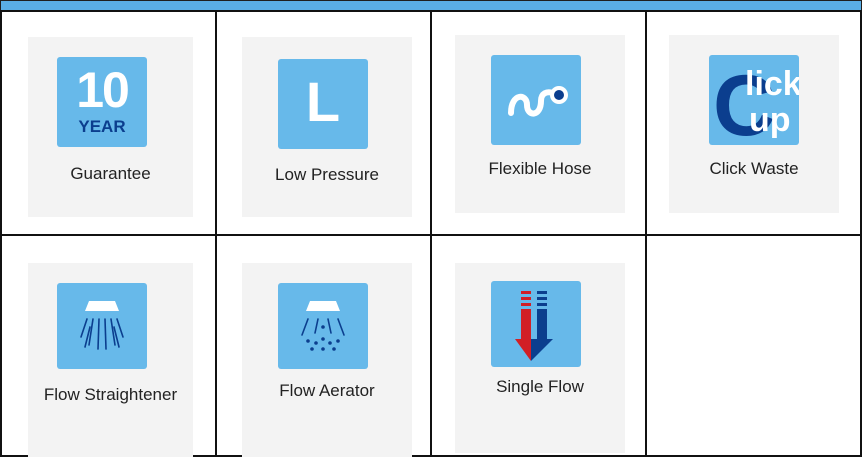 The width and height of the screenshot is (862, 457). I want to click on feature-cell-click-waste: C lick up Click Waste, so click(753, 123).